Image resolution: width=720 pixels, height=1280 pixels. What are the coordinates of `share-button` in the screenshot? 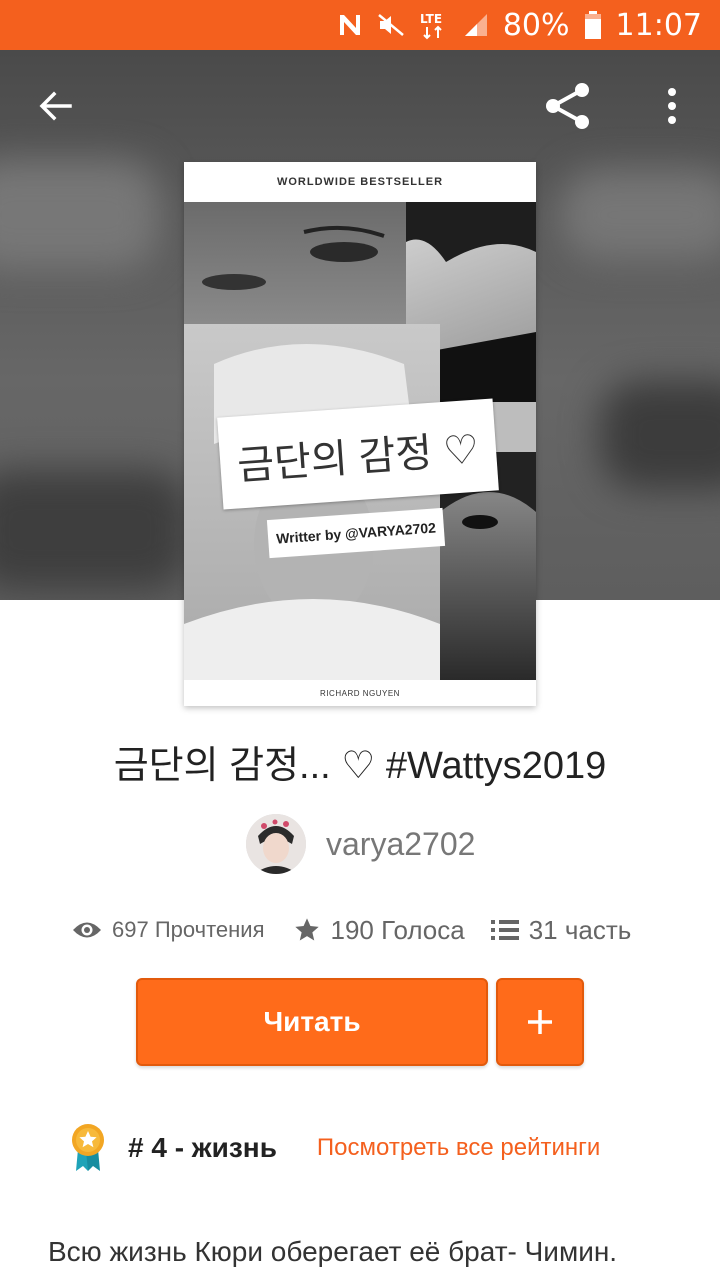 It's located at (568, 106).